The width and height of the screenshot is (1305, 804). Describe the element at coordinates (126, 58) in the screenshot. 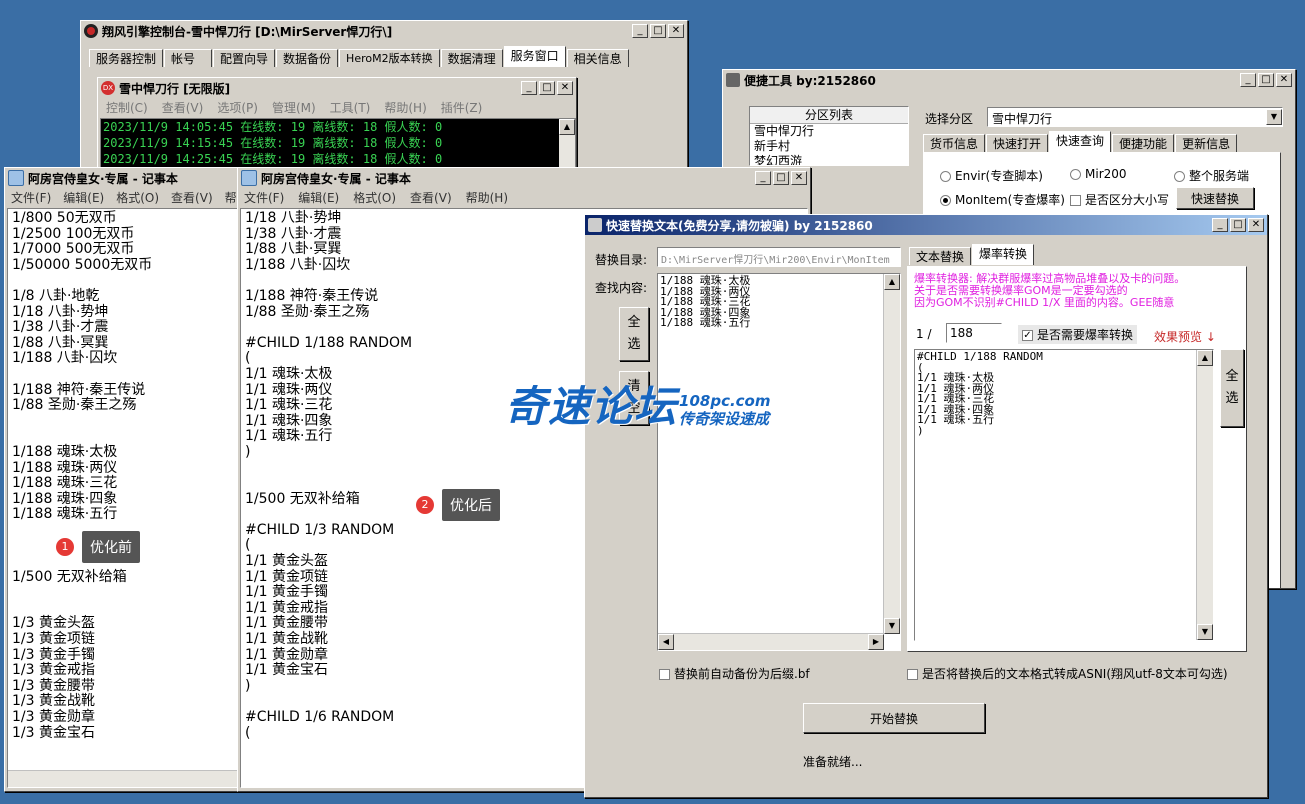

I see `tab-server-control: 服务器控制` at that location.